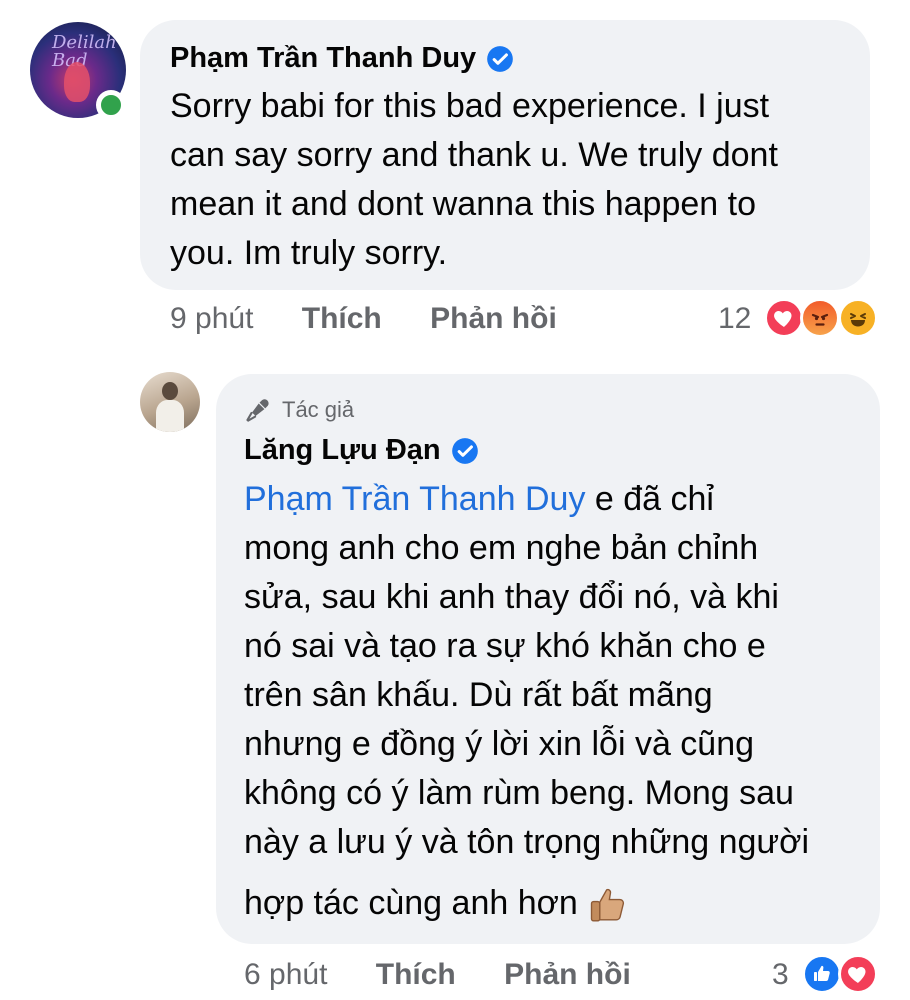 The width and height of the screenshot is (910, 1000). I want to click on comment-meta-row: 9 phút Thích Phản hồi, so click(363, 319).